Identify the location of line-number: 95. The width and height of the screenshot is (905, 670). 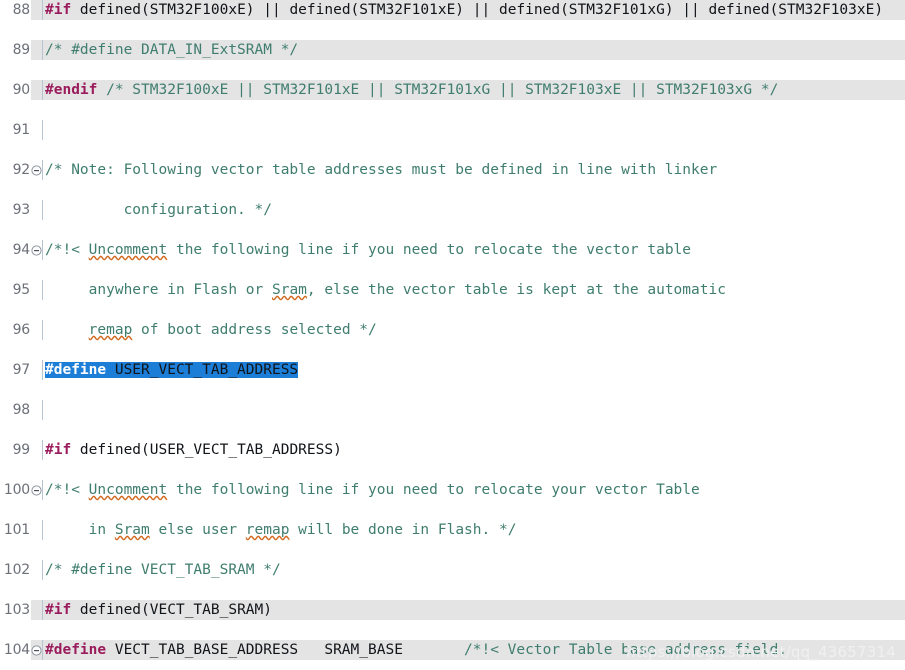
(15, 290).